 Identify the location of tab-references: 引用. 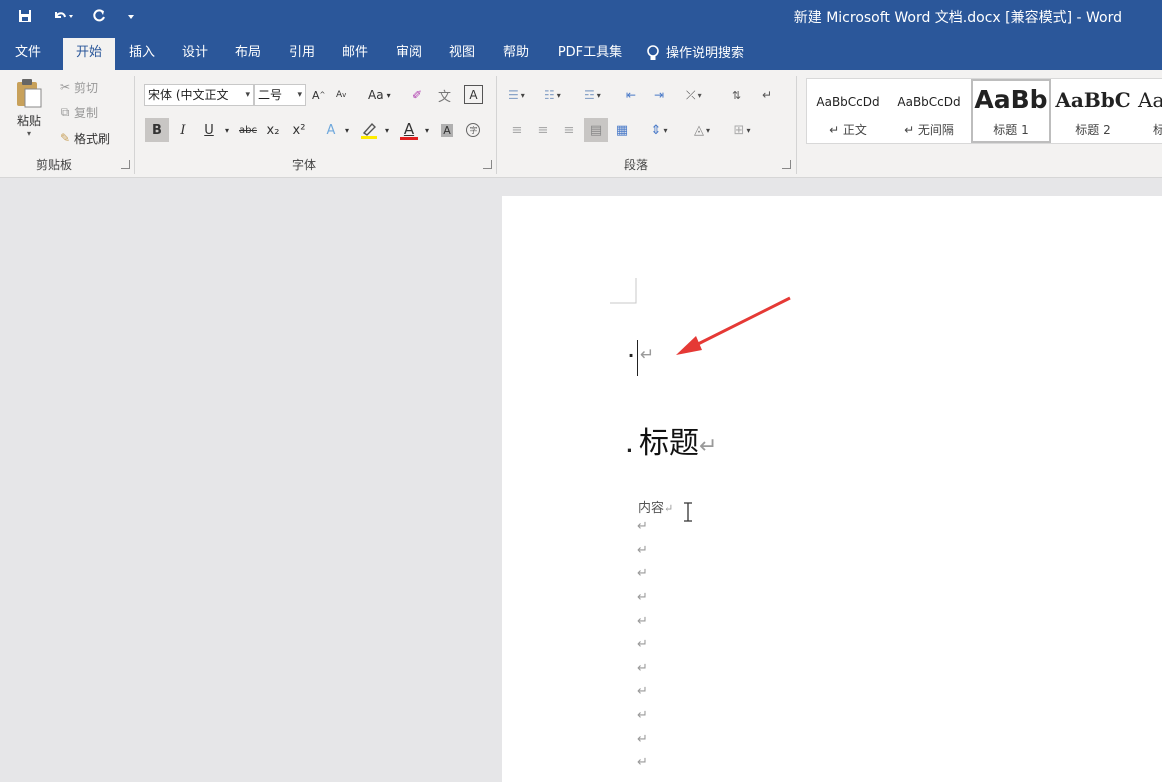
(302, 54).